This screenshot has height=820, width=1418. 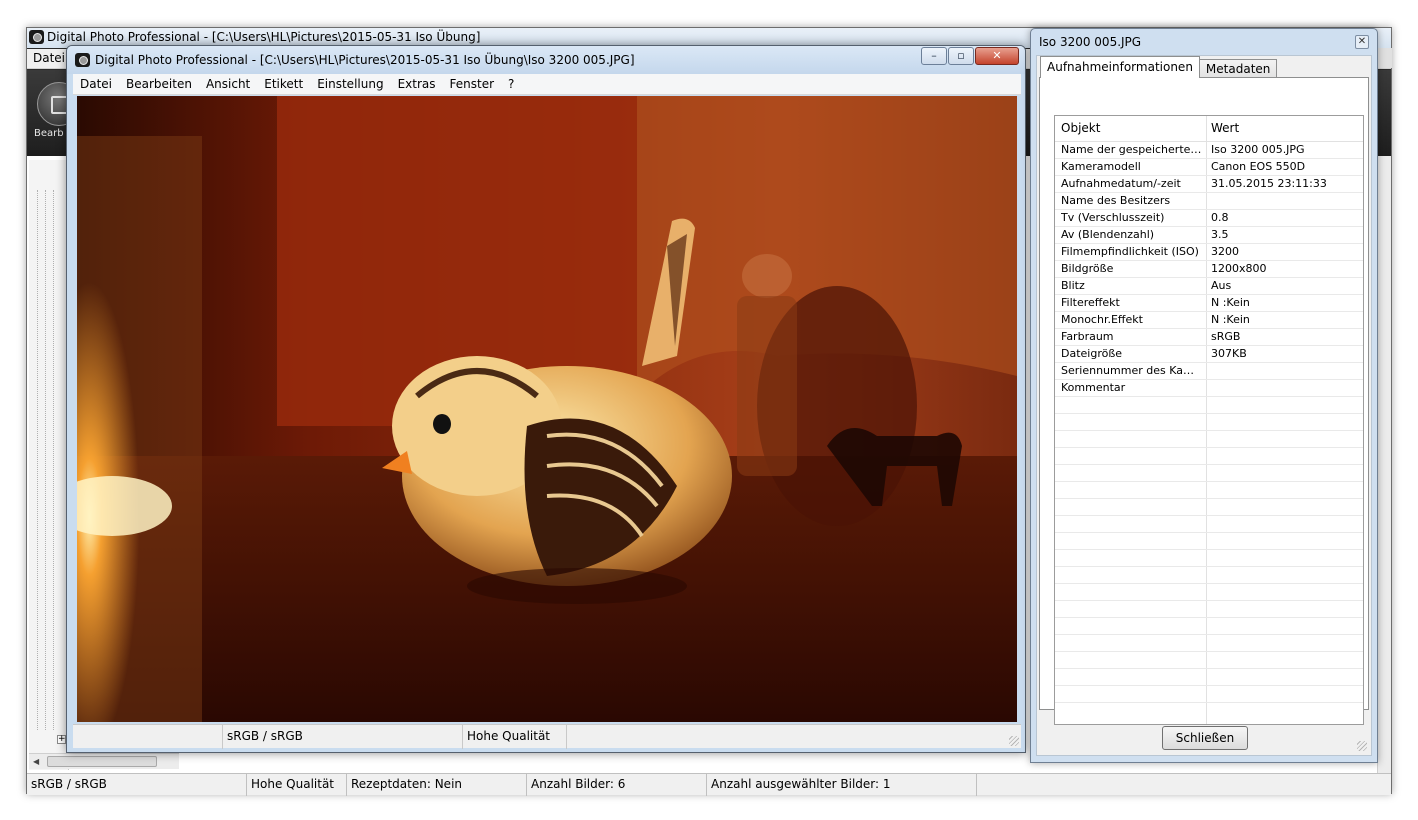 I want to click on viewer-status-quality: Hohe Qualität, so click(x=515, y=737).